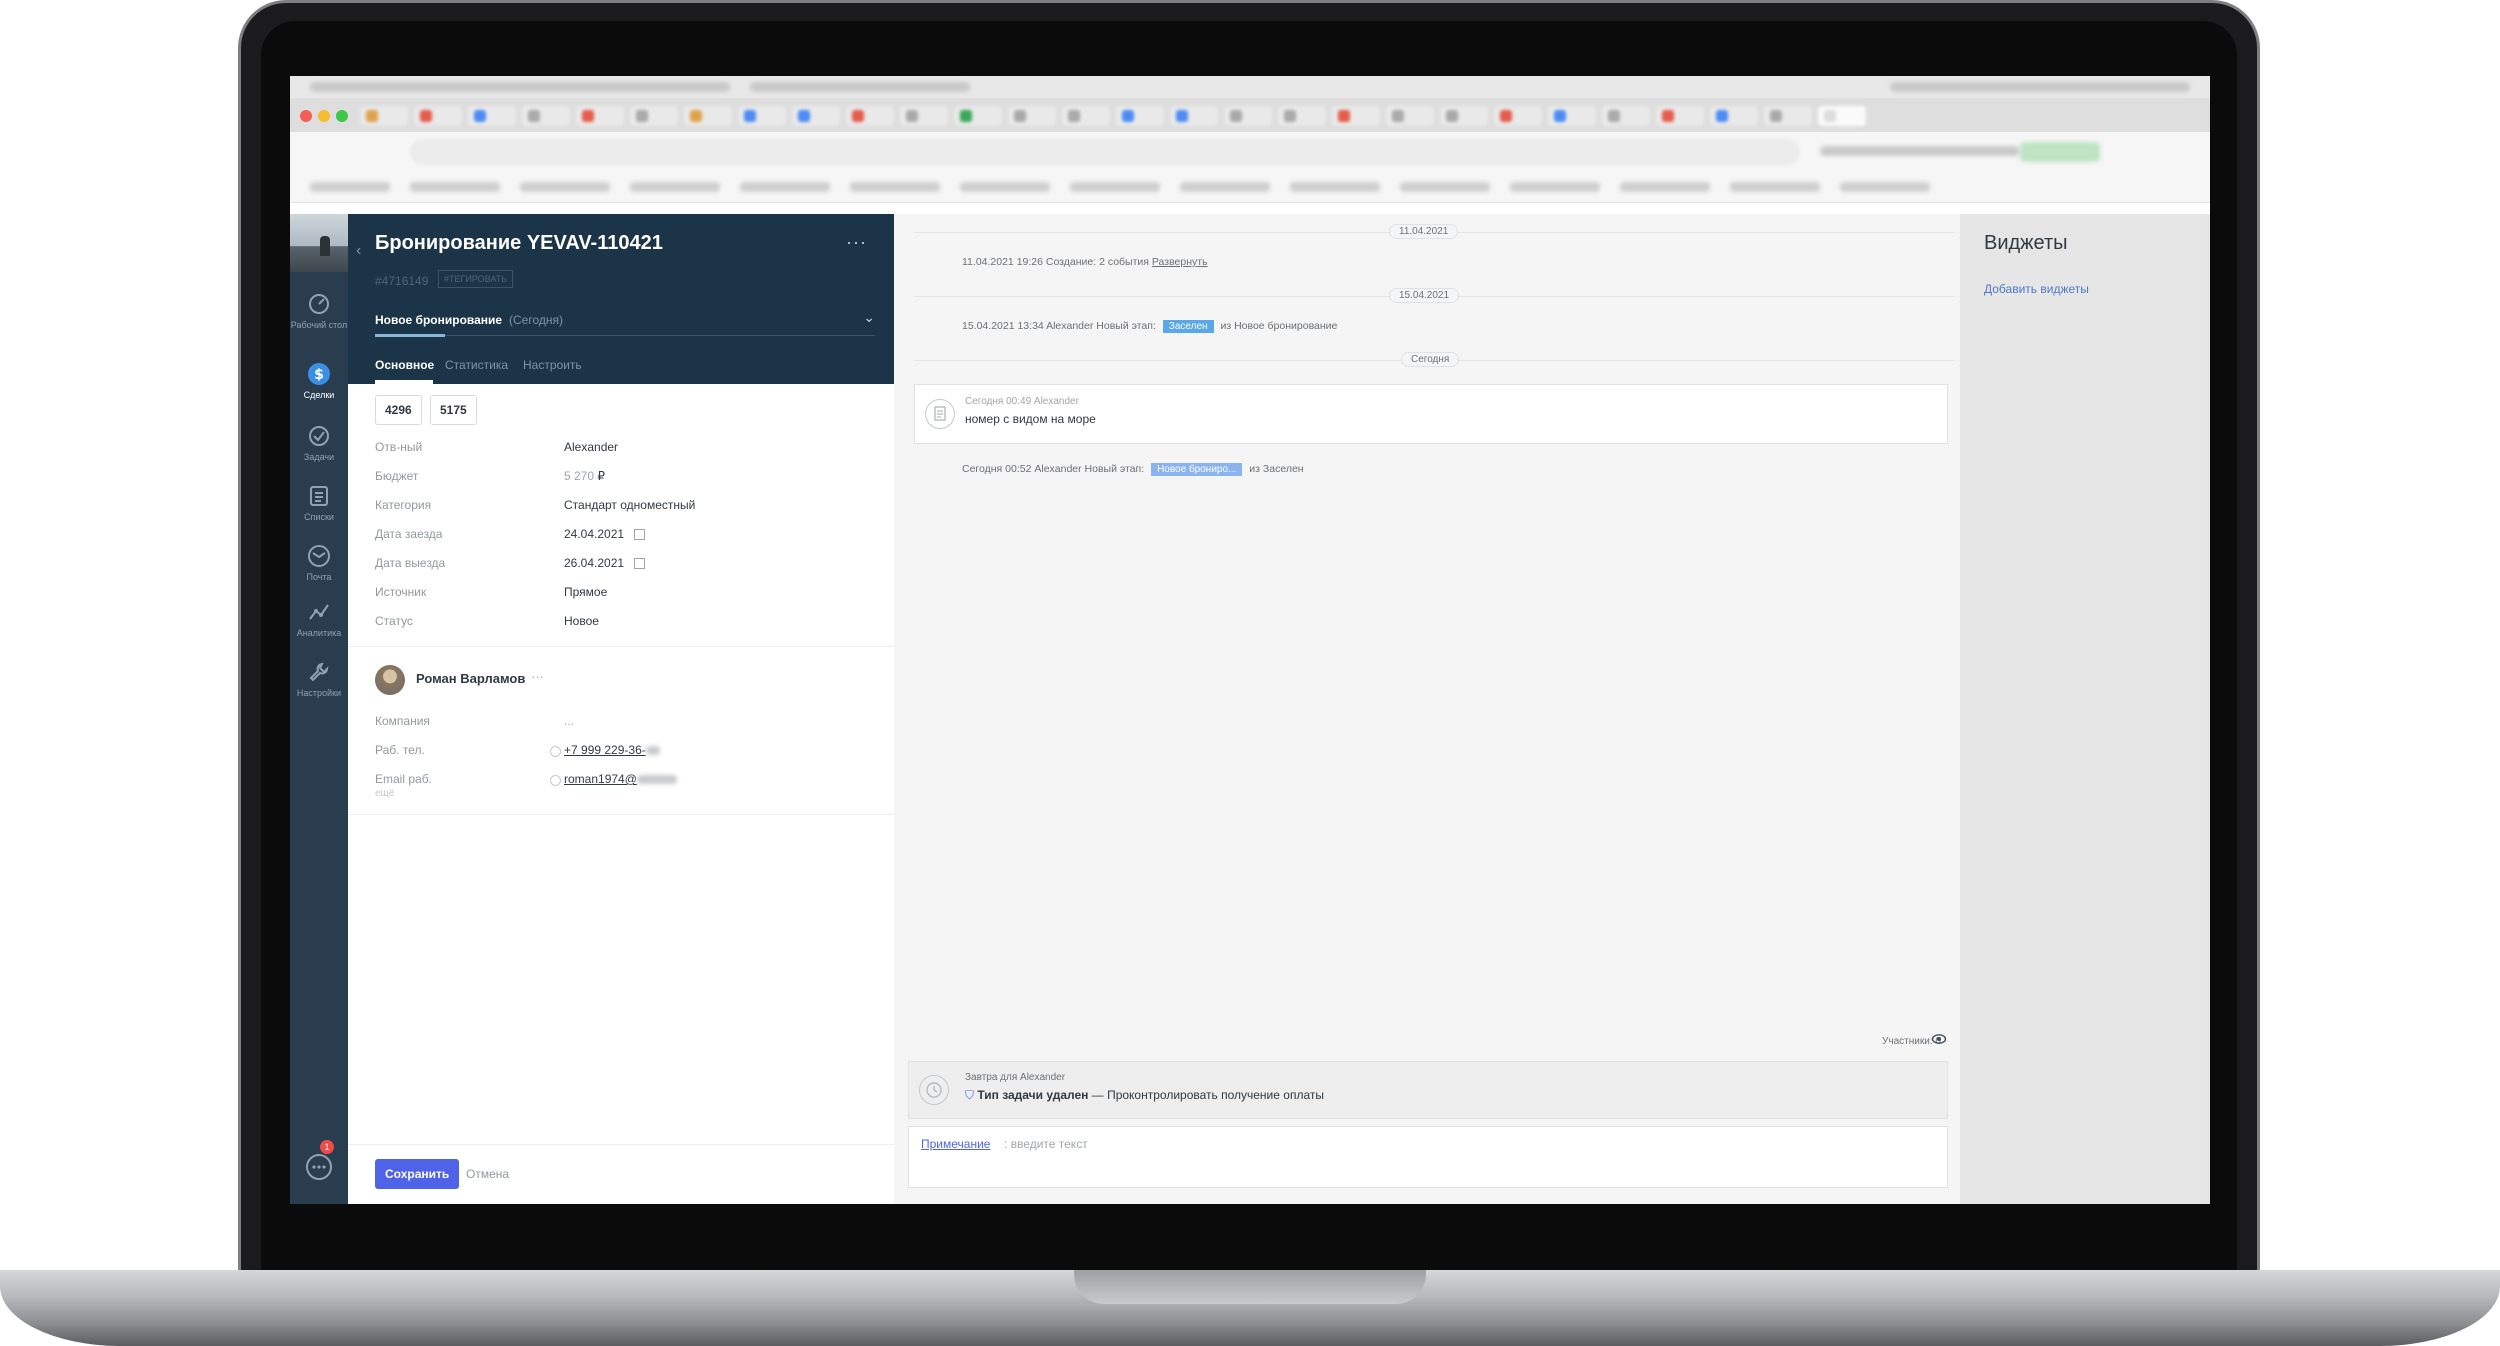 The image size is (2500, 1346). I want to click on shield-icon: ⛉, so click(970, 1095).